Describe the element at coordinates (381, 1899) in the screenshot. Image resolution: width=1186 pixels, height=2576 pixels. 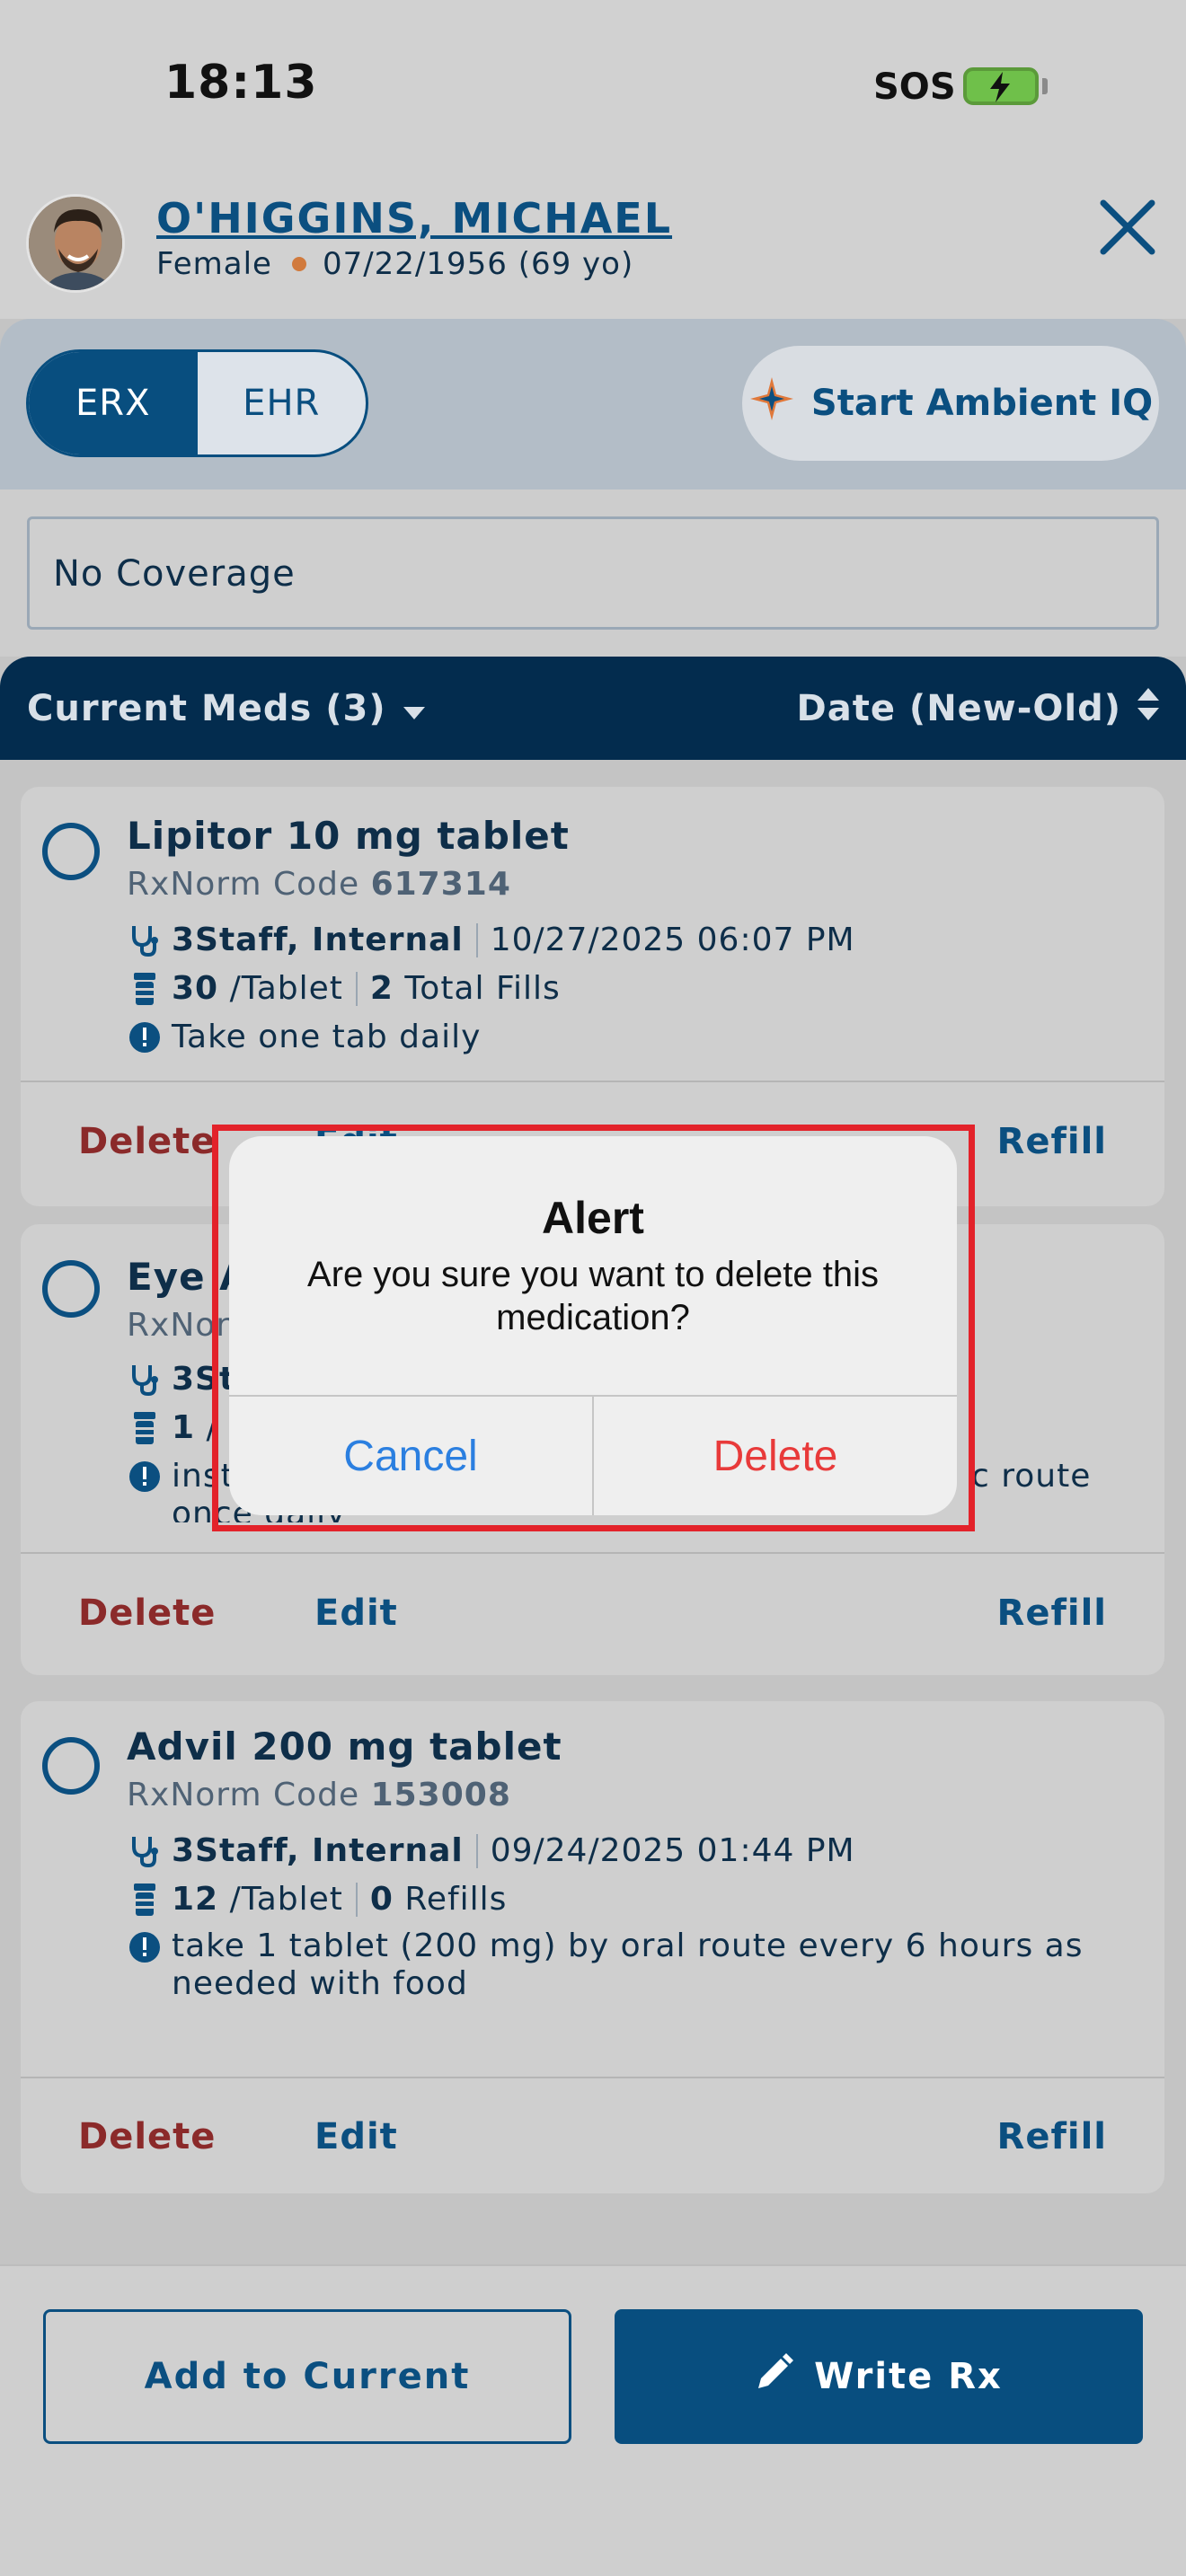
I see `fills-count: 0` at that location.